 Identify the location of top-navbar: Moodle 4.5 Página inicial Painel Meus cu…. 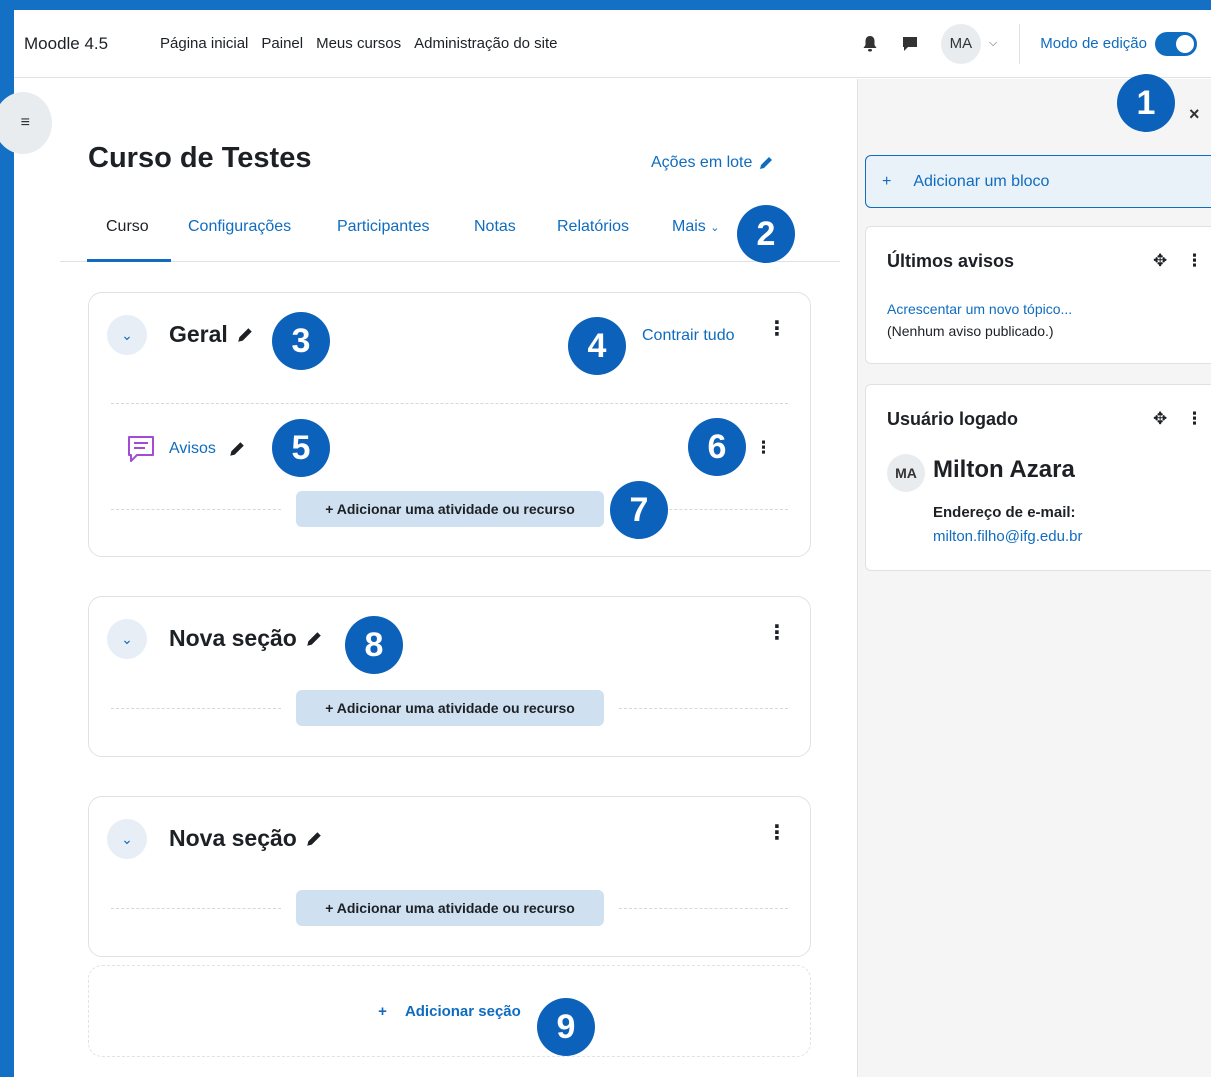
(612, 44).